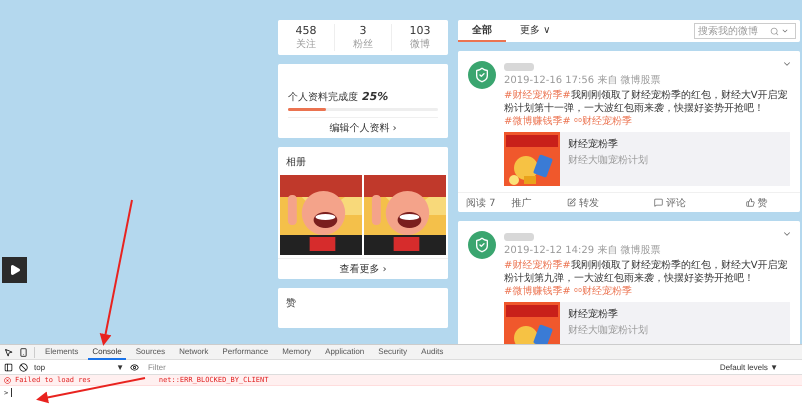 This screenshot has height=417, width=802. I want to click on devtools-tab: Network, so click(193, 352).